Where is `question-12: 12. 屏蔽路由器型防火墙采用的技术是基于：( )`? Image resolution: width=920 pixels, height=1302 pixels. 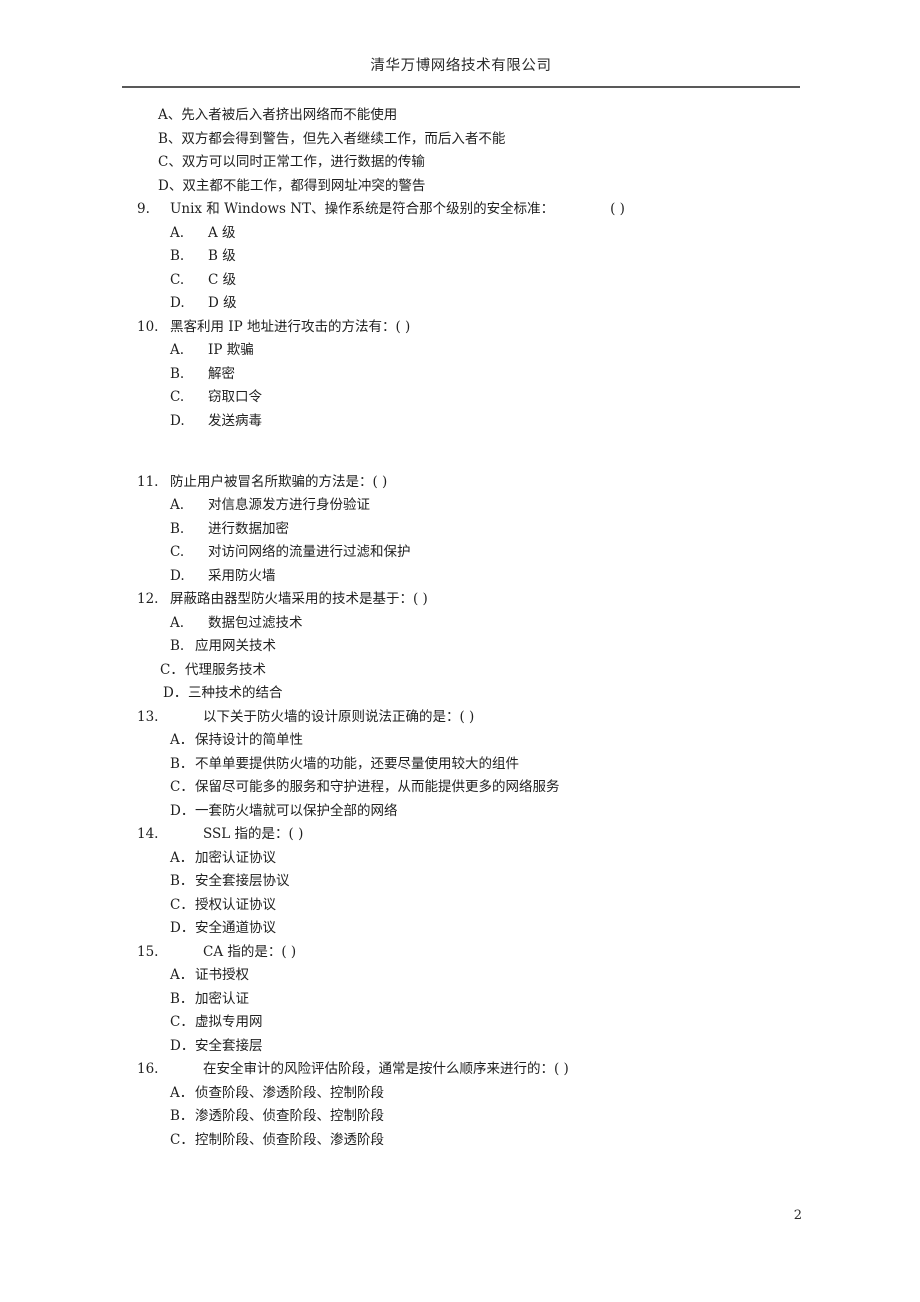 question-12: 12. 屏蔽路由器型防火墙采用的技术是基于：( ) is located at coordinates (460, 600).